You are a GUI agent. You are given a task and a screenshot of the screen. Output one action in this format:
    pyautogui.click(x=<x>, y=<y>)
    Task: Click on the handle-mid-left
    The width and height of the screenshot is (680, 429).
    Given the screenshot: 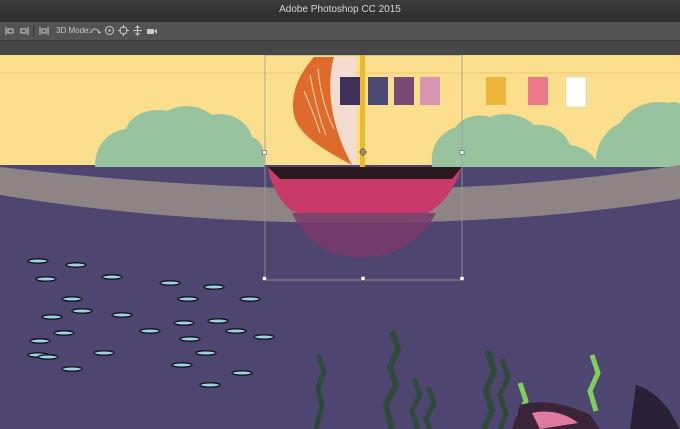 What is the action you would take?
    pyautogui.click(x=264, y=278)
    